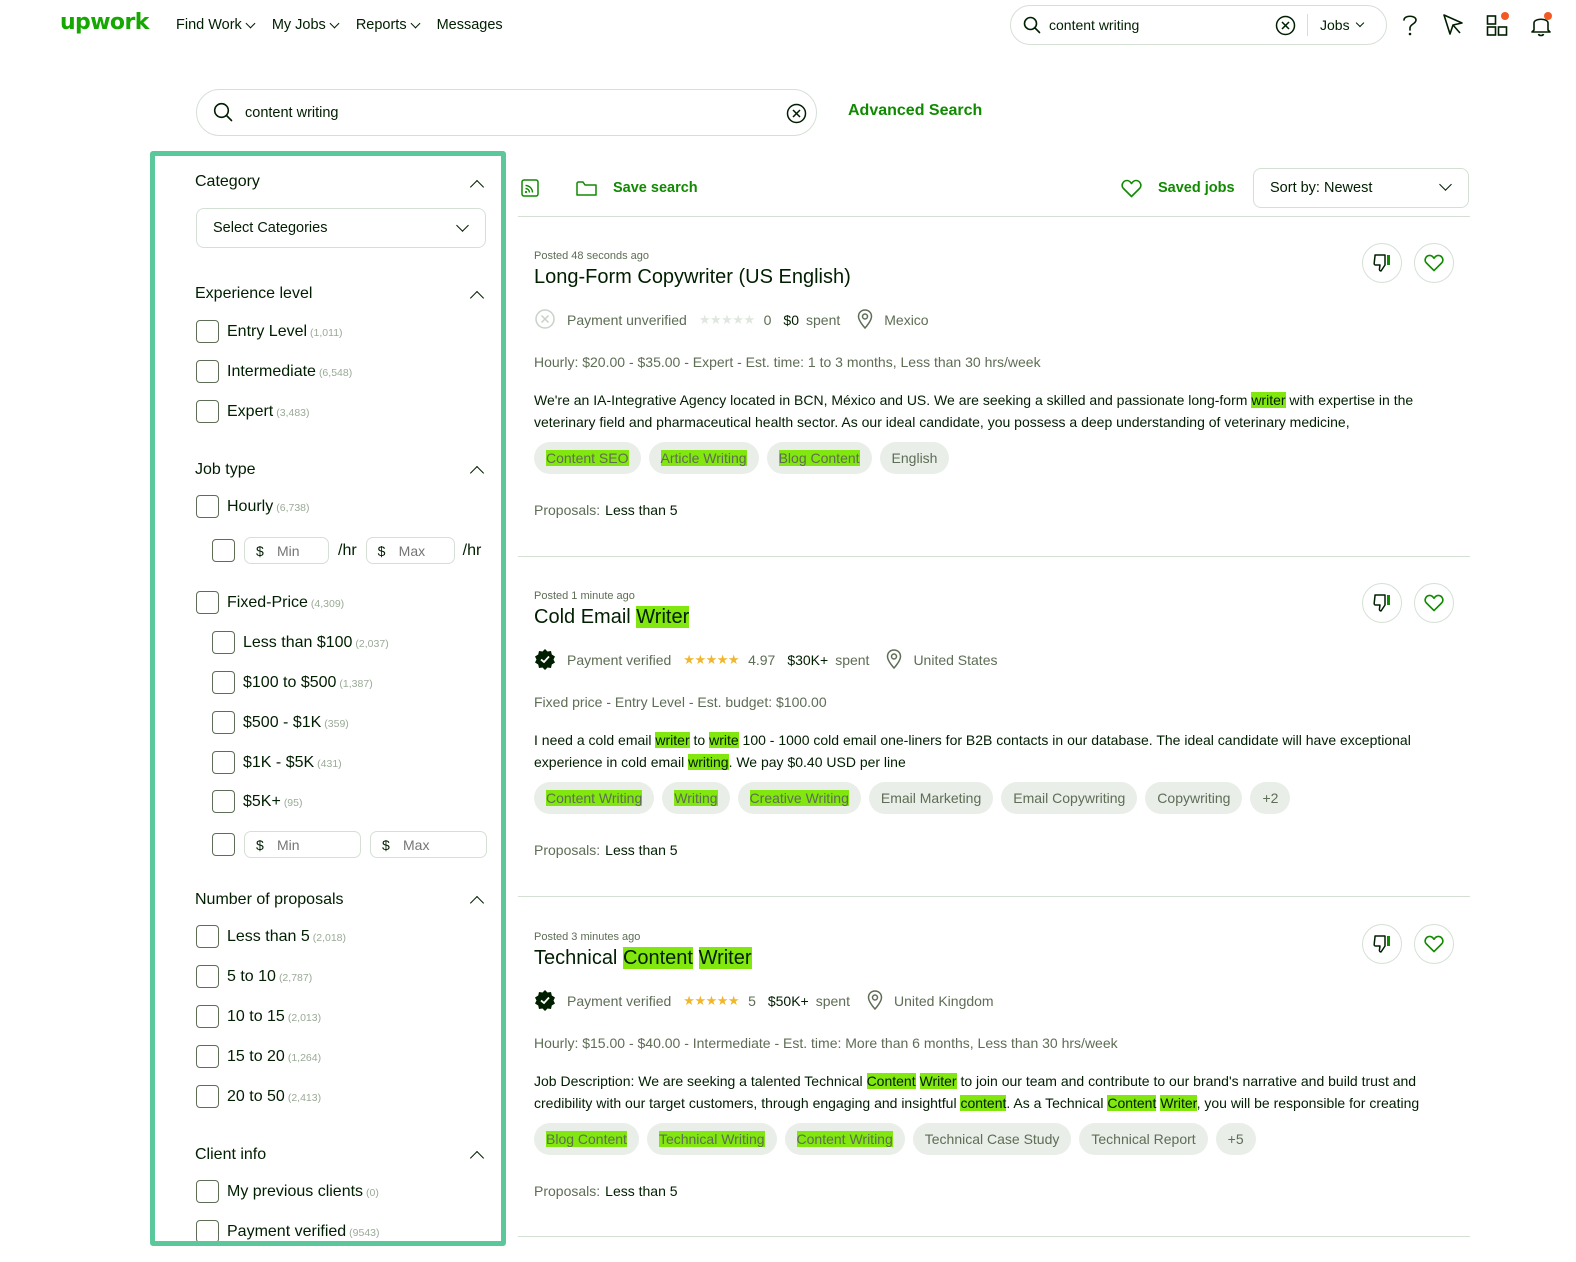  I want to click on nav-find-work: Find Work, so click(216, 25).